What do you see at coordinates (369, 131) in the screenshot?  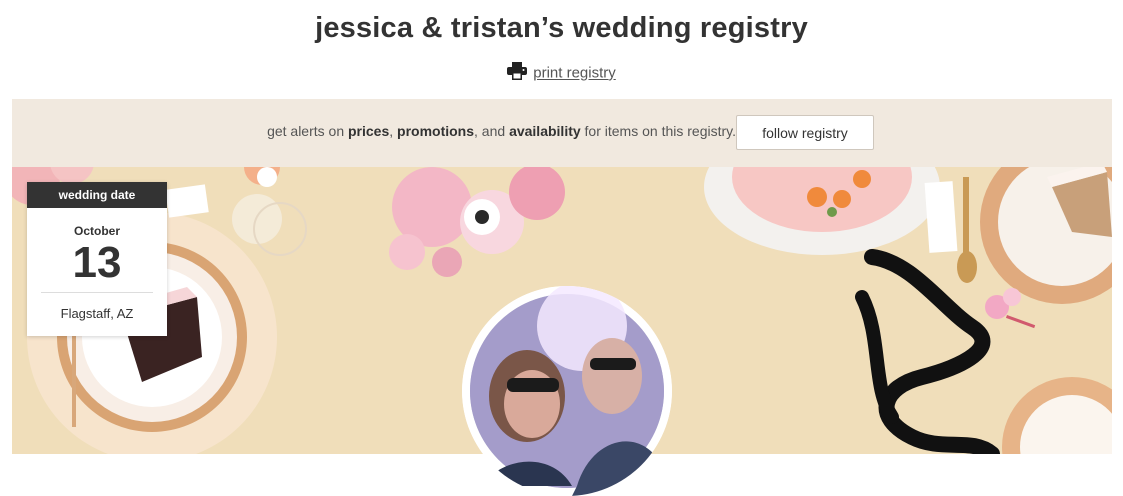 I see `alert-prices: prices` at bounding box center [369, 131].